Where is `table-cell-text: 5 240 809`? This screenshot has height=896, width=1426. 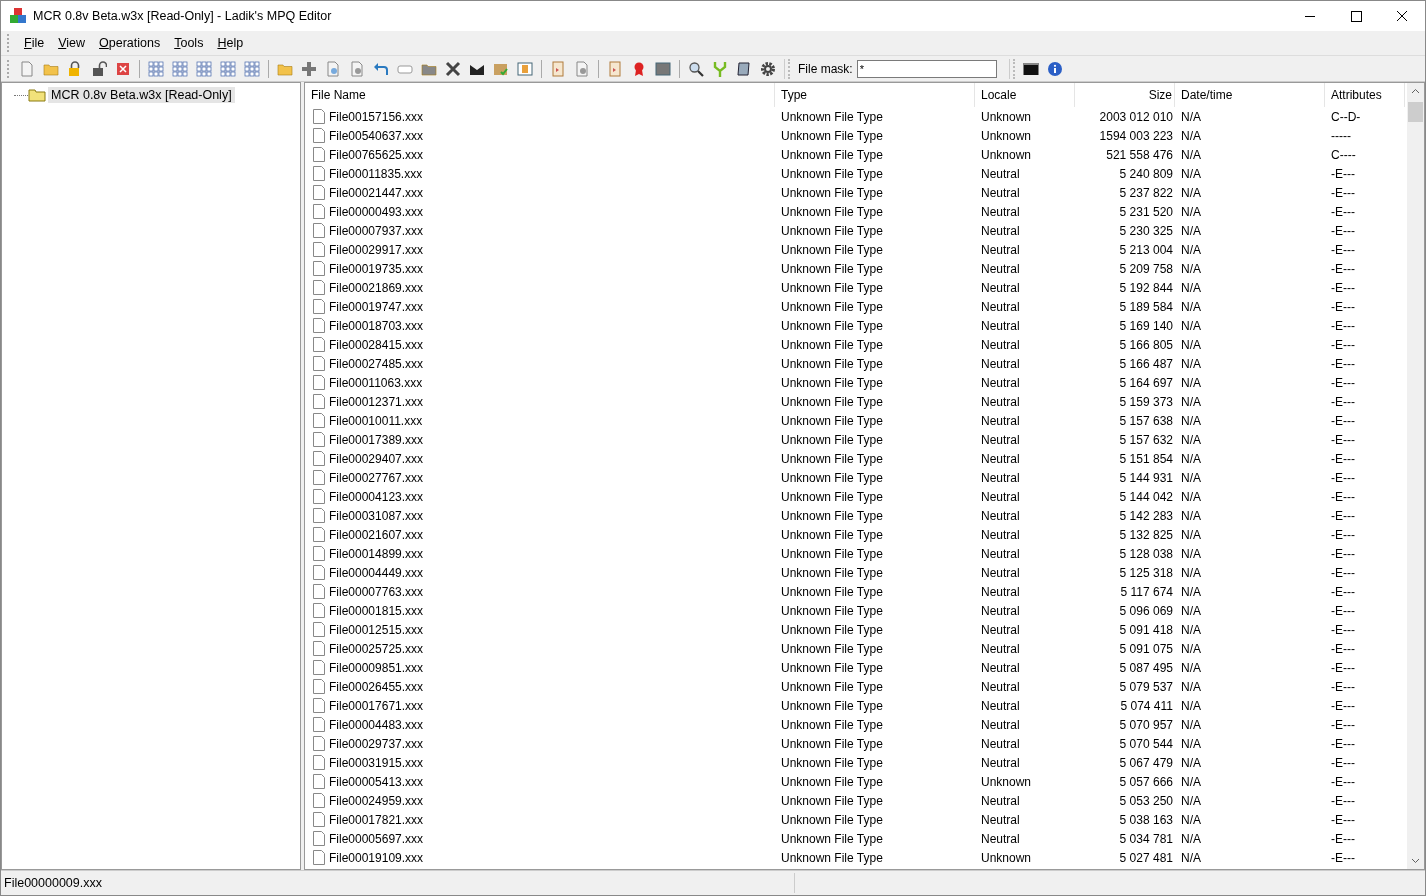 table-cell-text: 5 240 809 is located at coordinates (1146, 173).